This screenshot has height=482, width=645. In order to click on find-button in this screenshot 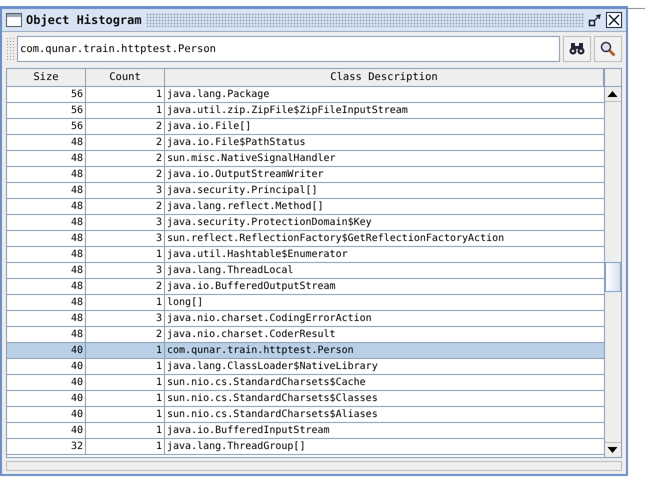, I will do `click(577, 49)`.